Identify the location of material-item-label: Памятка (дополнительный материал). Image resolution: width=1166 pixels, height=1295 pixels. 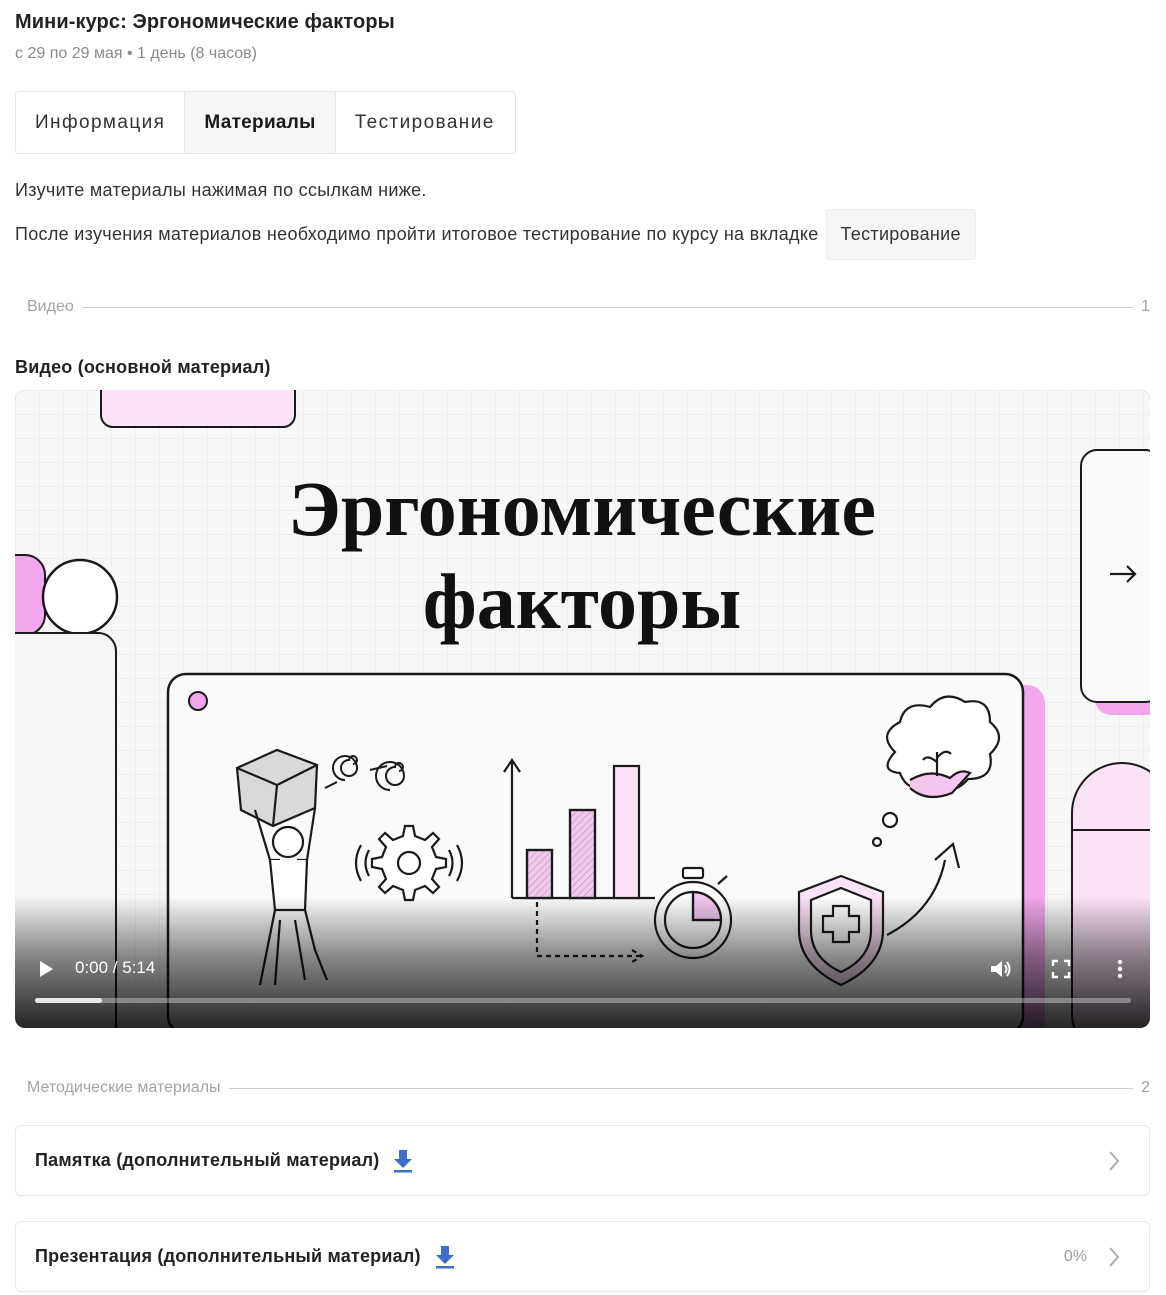
(207, 1160).